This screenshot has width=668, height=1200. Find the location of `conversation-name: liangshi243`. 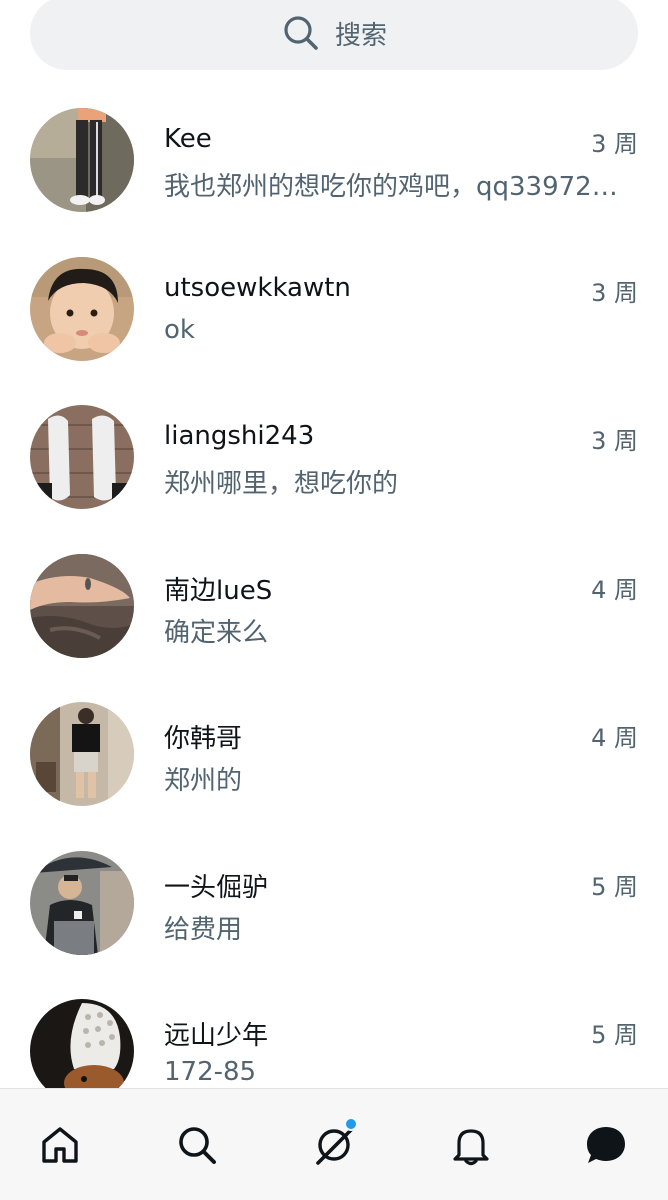

conversation-name: liangshi243 is located at coordinates (239, 436).